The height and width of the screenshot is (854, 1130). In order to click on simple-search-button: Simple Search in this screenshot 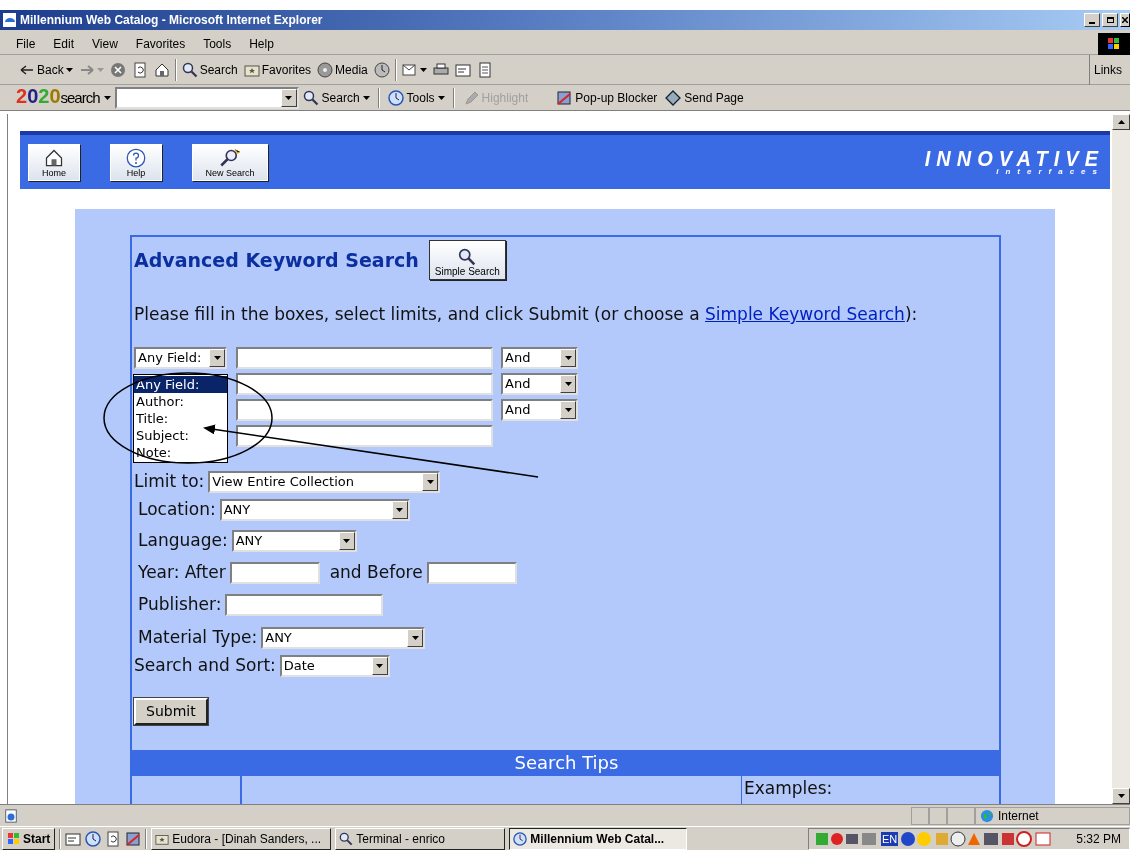, I will do `click(467, 260)`.